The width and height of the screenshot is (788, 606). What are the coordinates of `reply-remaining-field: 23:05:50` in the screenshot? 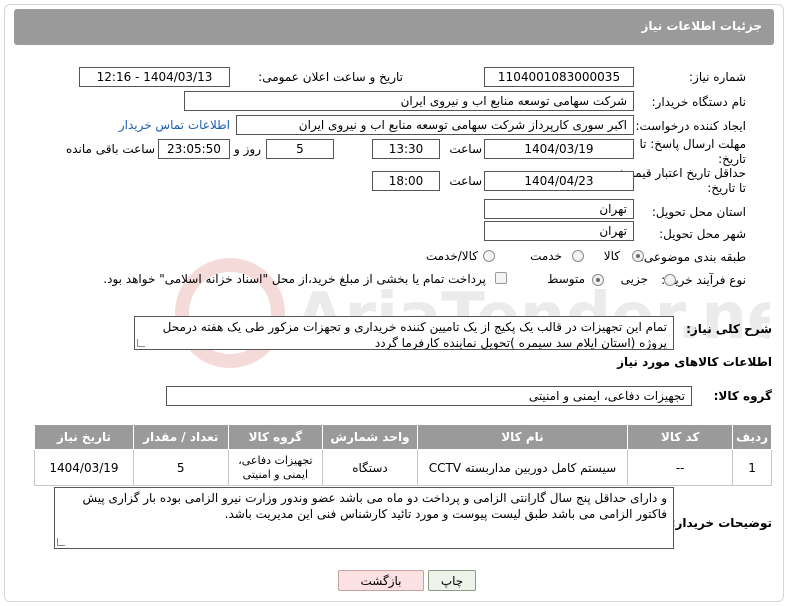 It's located at (194, 149).